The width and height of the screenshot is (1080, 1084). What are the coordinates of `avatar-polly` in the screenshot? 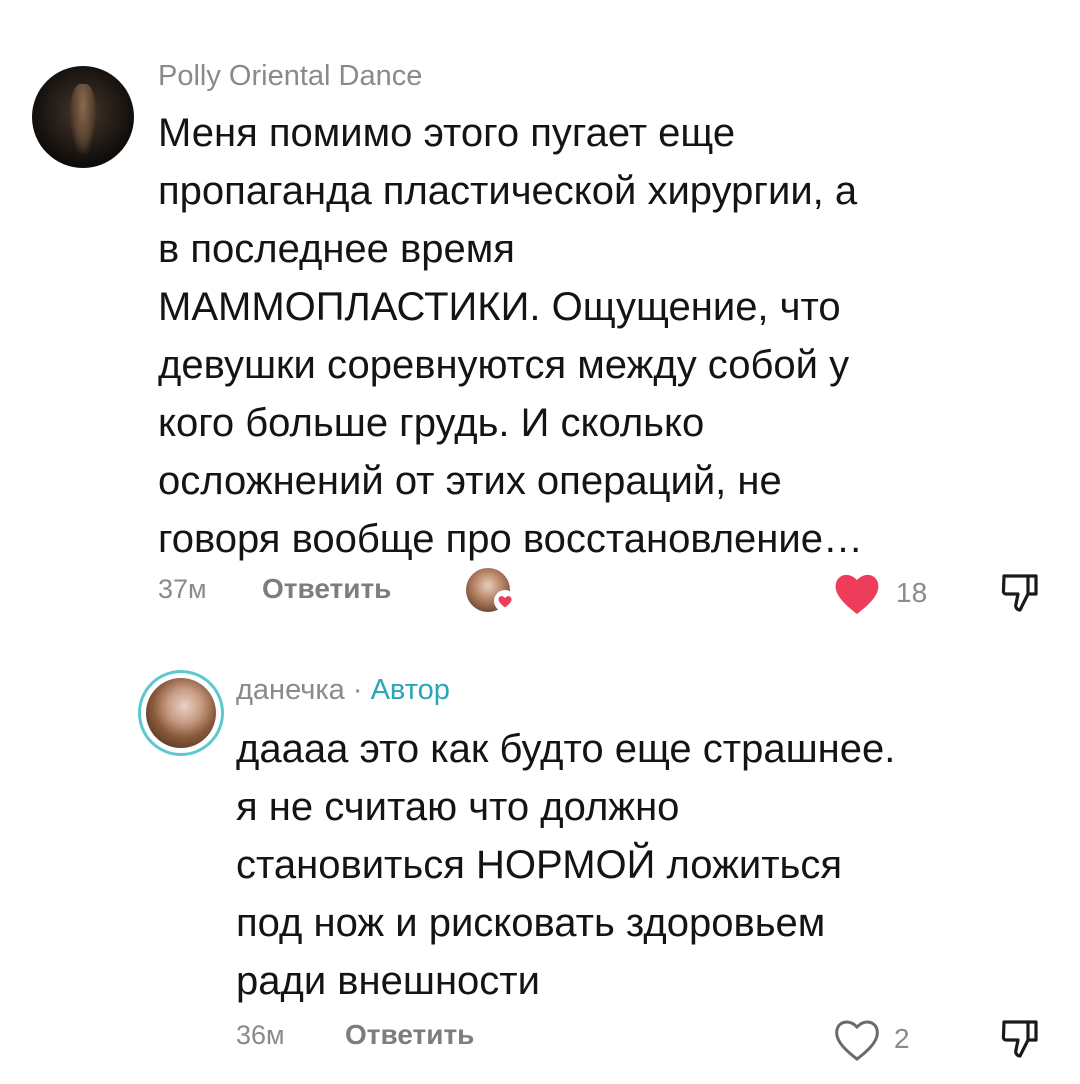 It's located at (83, 117).